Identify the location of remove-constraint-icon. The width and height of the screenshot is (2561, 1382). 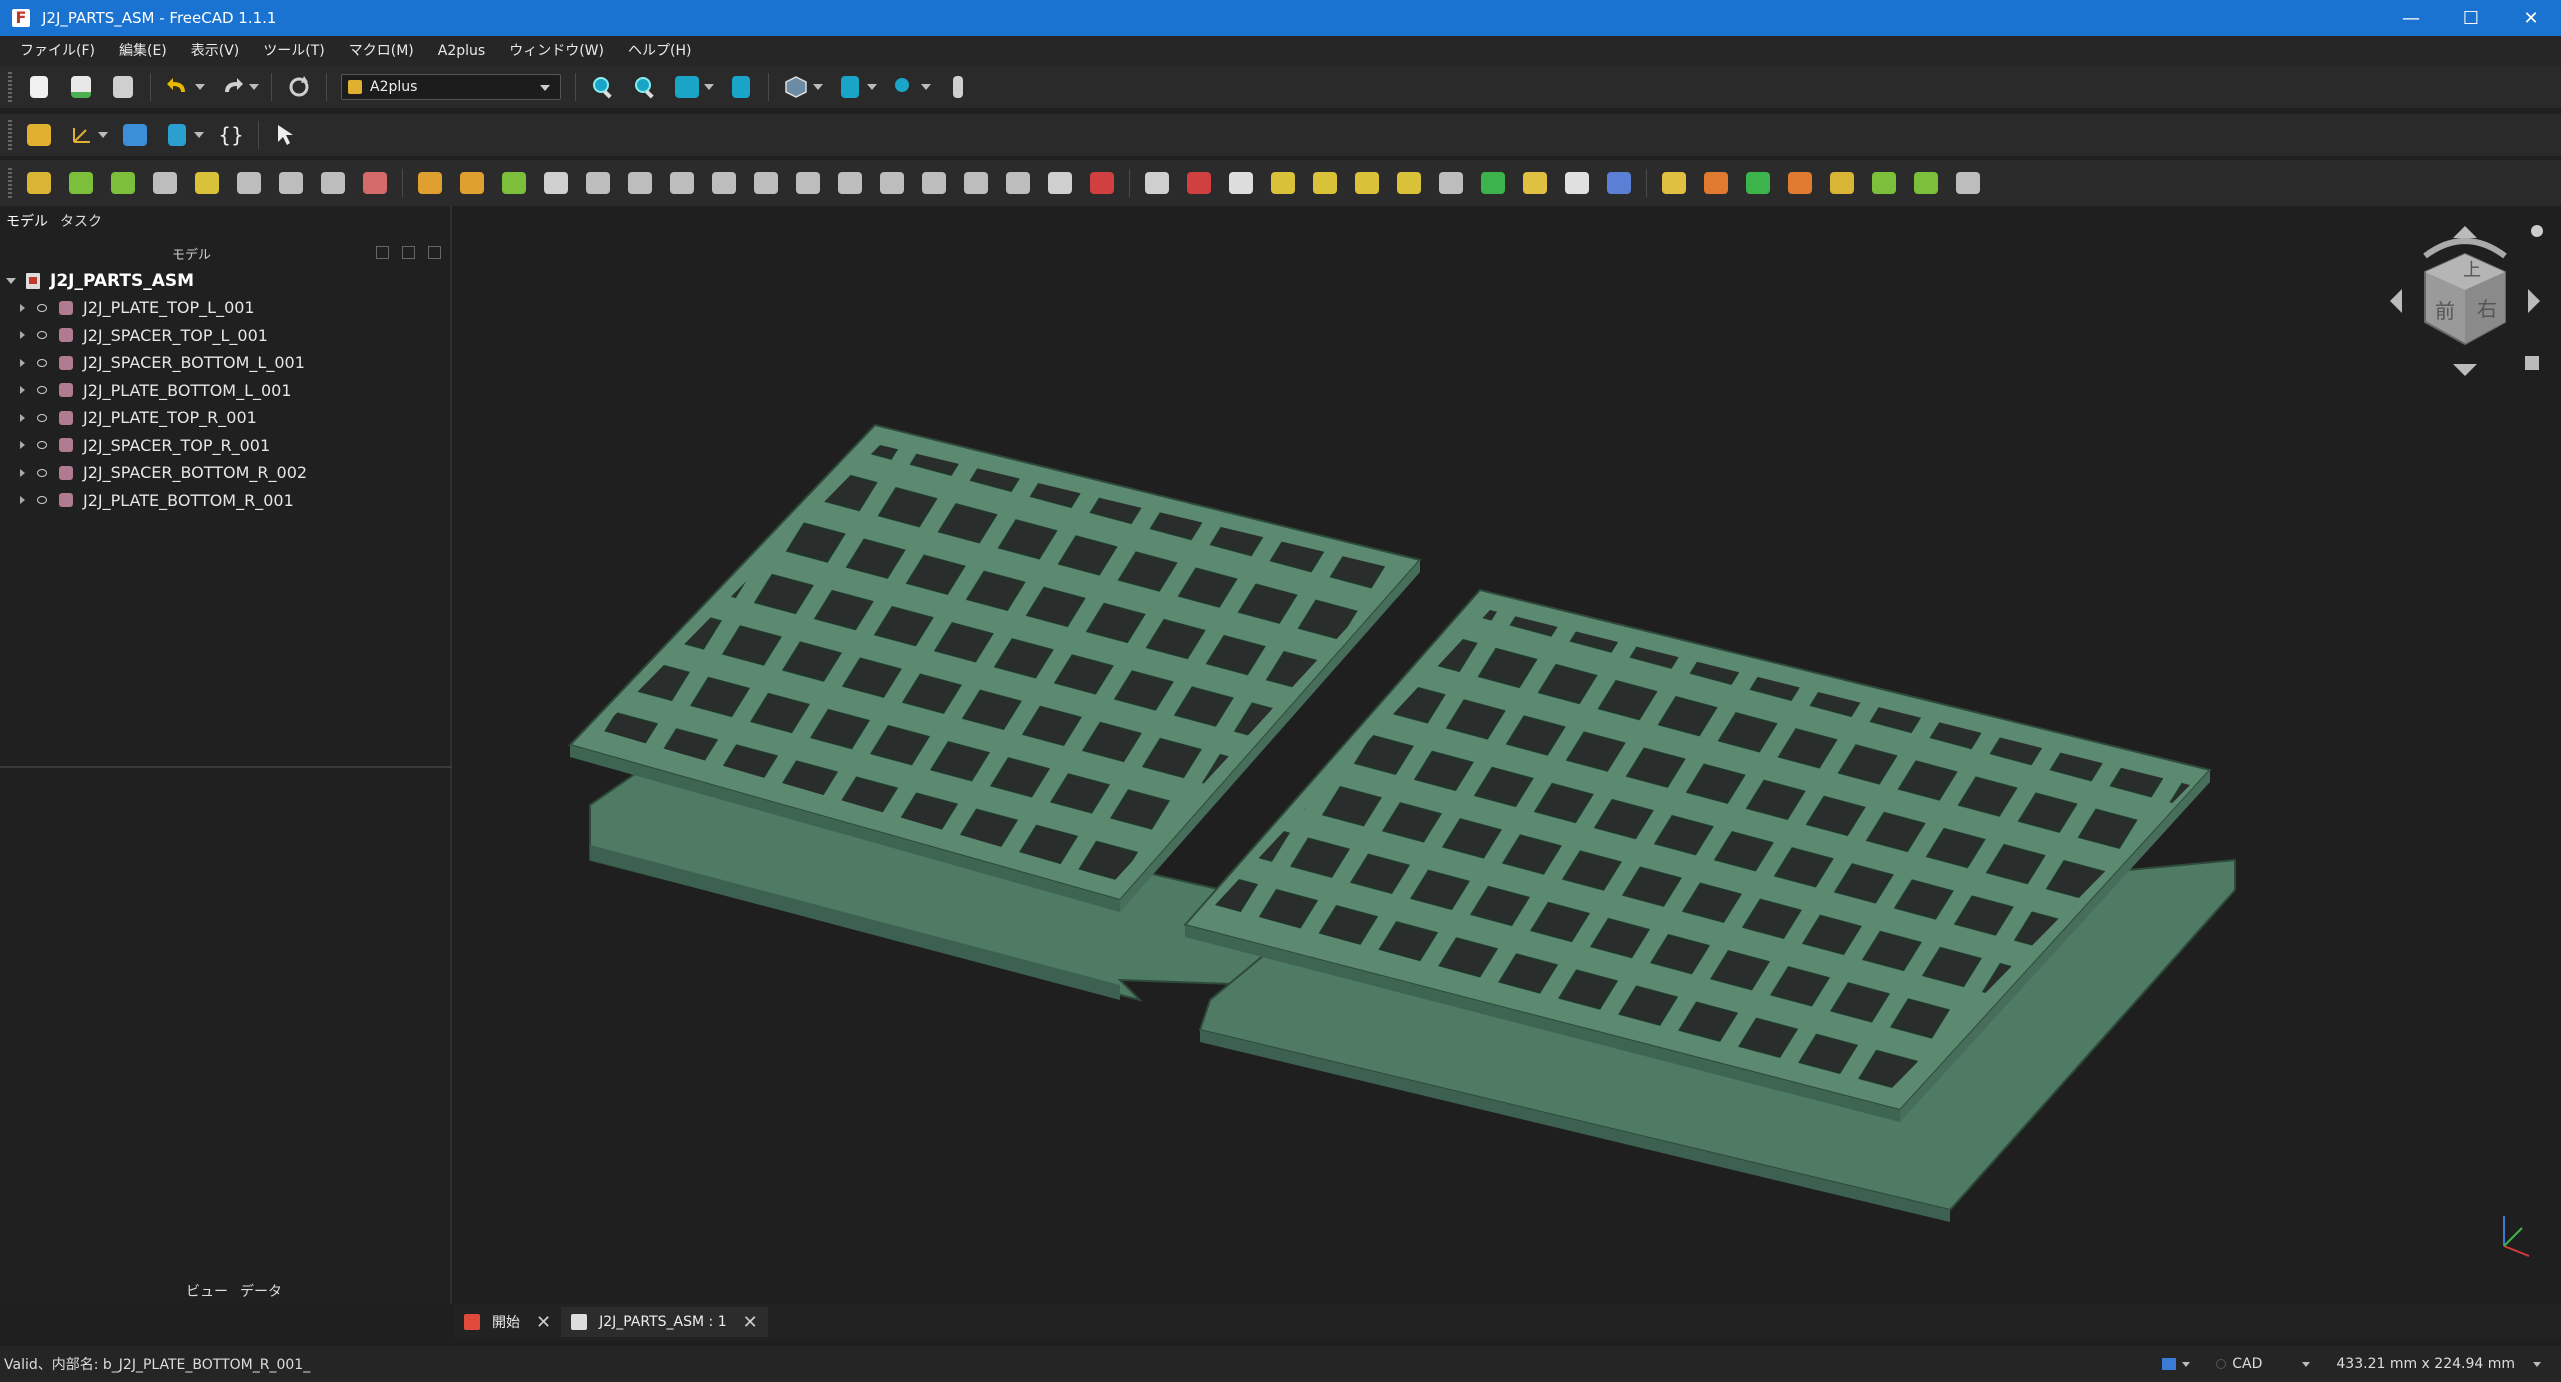
(1060, 183).